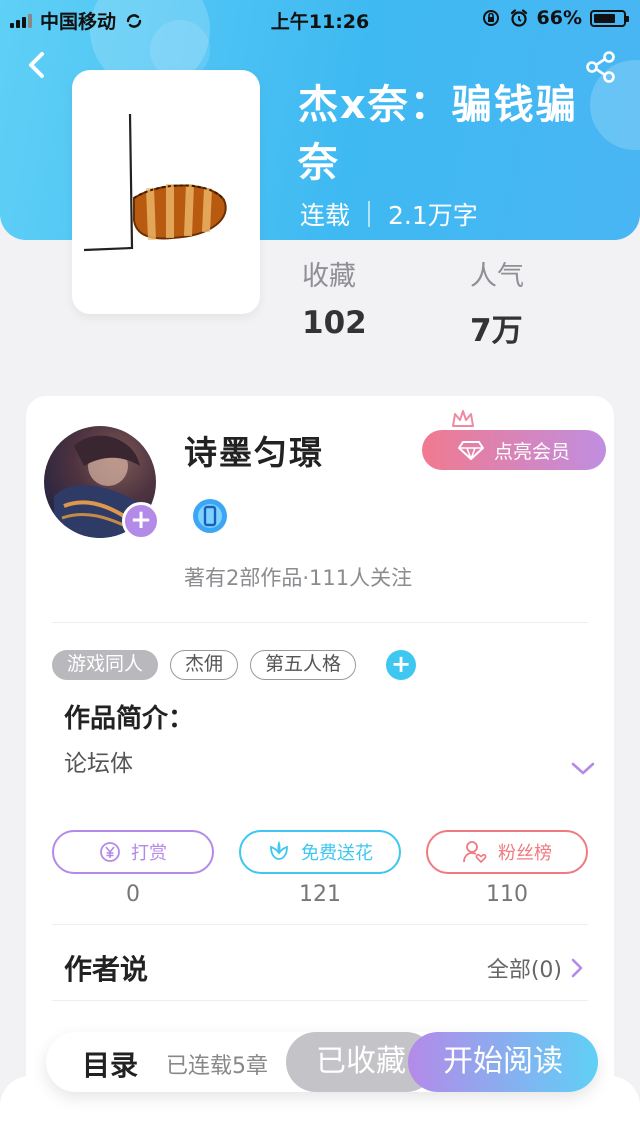  What do you see at coordinates (525, 853) in the screenshot?
I see `fans-rank-label: 粉丝榜` at bounding box center [525, 853].